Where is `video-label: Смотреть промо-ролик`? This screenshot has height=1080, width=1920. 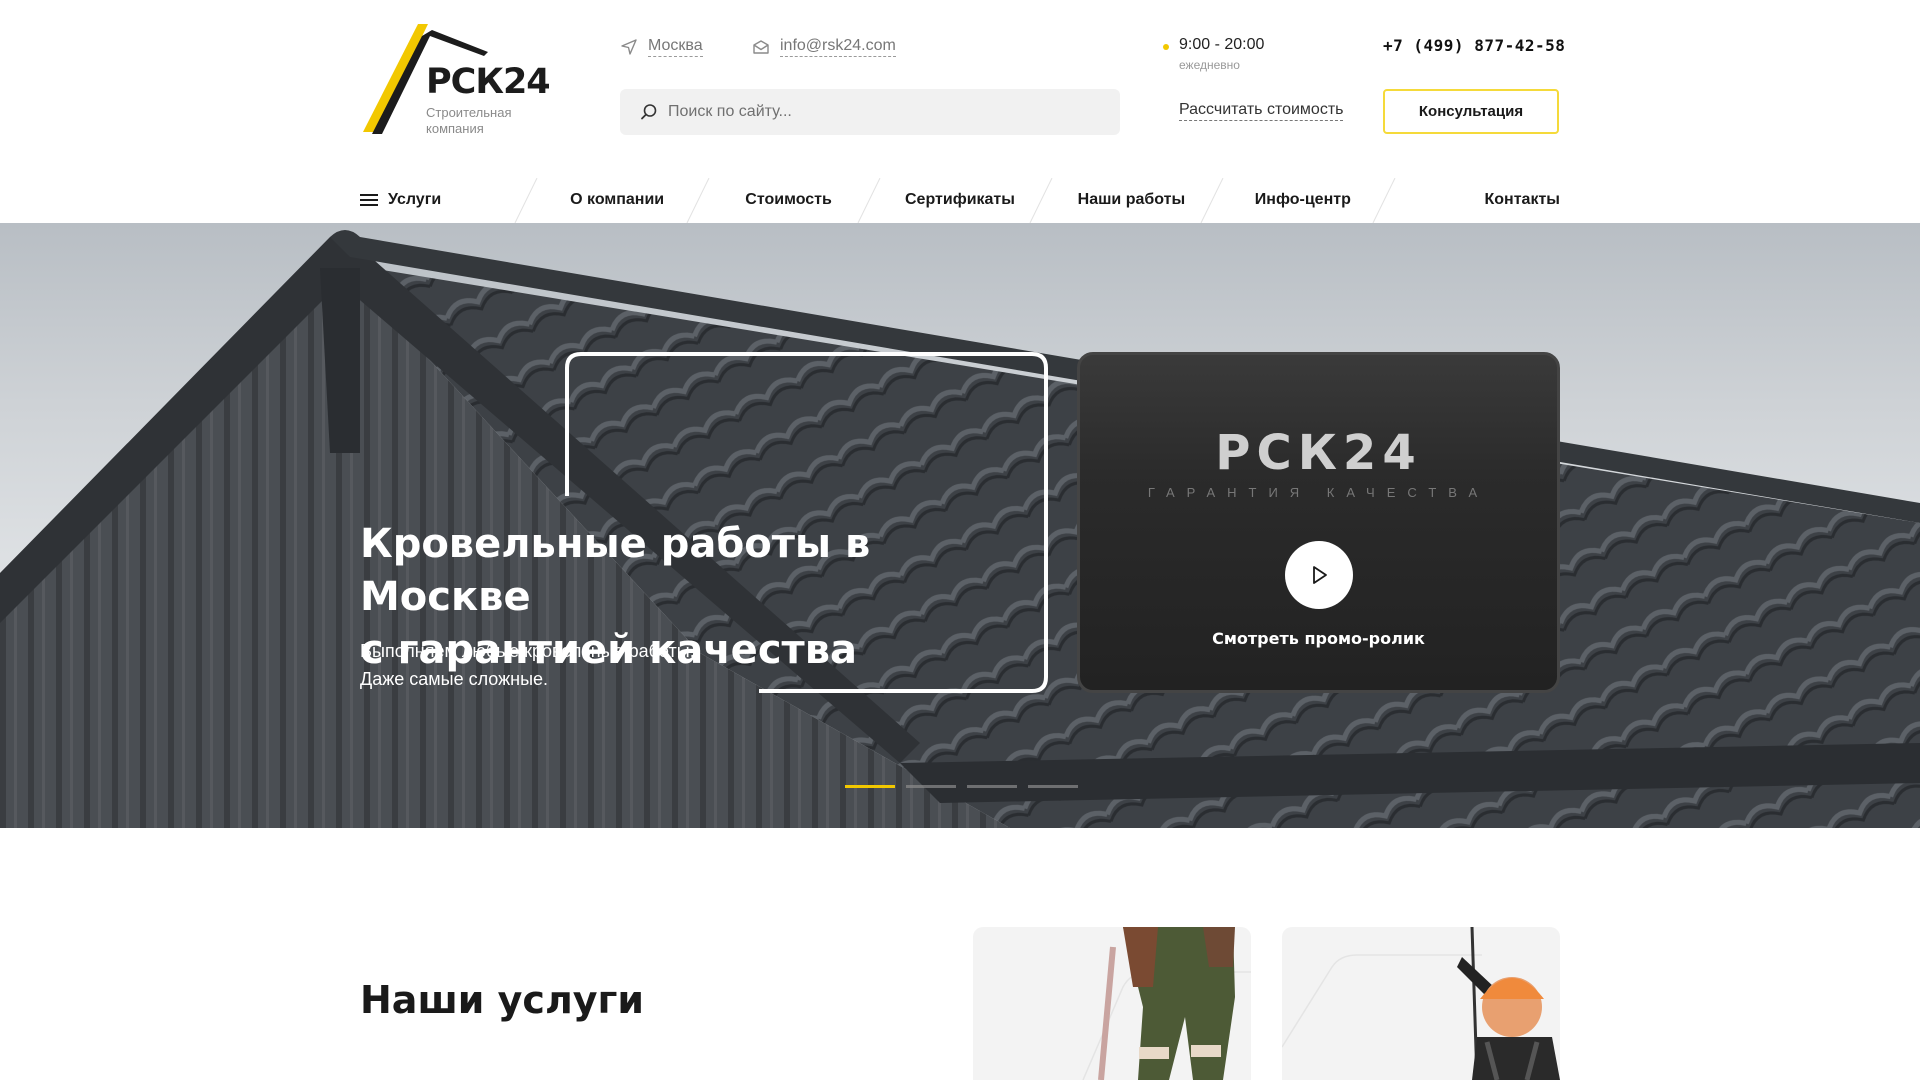 video-label: Смотреть промо-ролик is located at coordinates (1318, 638).